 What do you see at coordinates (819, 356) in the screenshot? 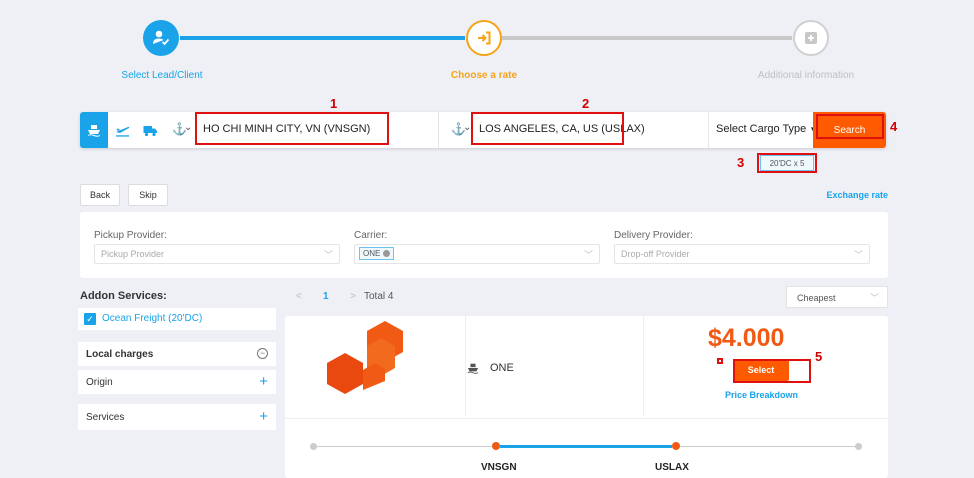
I see `annotation-number-5: 5` at bounding box center [819, 356].